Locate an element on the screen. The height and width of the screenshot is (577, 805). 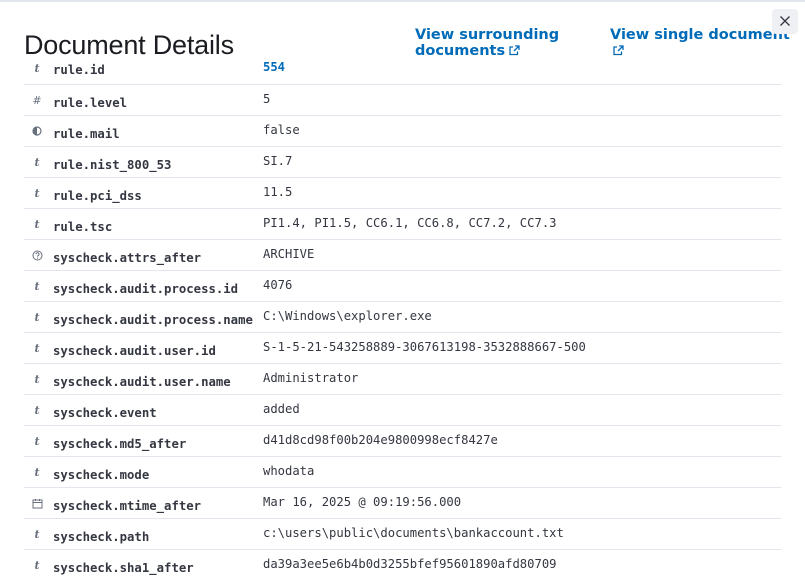
field-name: syscheck.mode is located at coordinates (101, 475).